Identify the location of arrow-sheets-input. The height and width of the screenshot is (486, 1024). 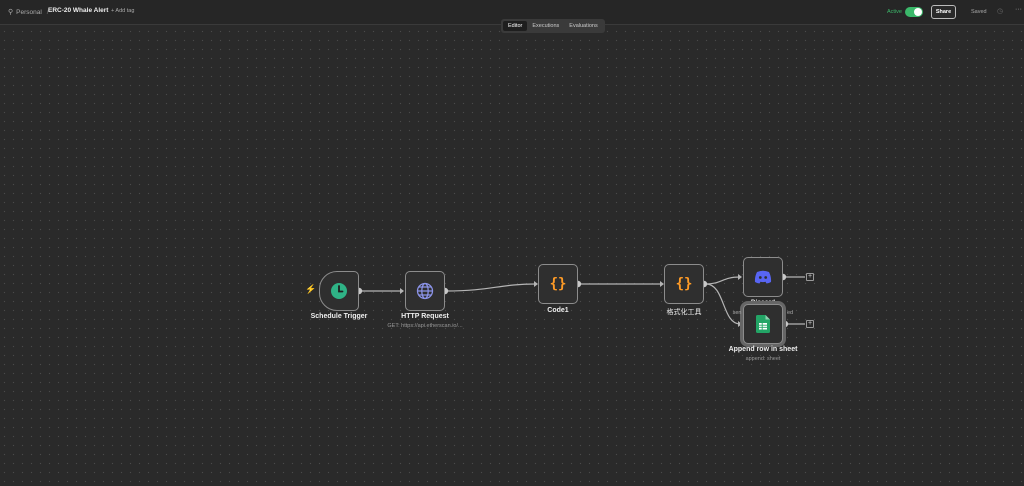
(740, 324).